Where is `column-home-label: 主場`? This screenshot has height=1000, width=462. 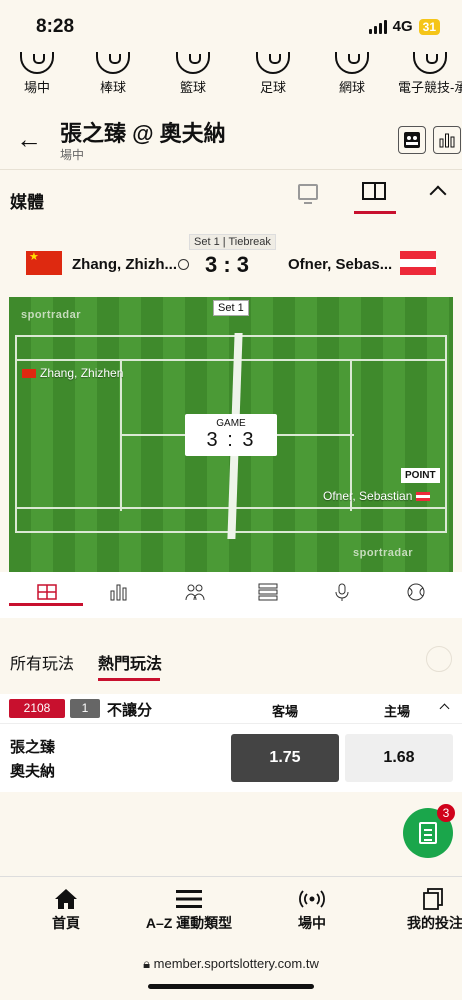 column-home-label: 主場 is located at coordinates (397, 711).